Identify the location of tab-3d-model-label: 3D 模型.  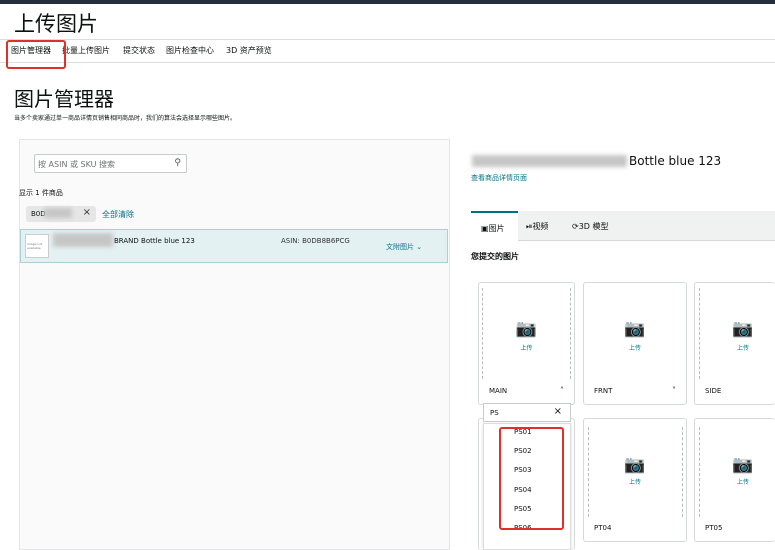
(593, 226).